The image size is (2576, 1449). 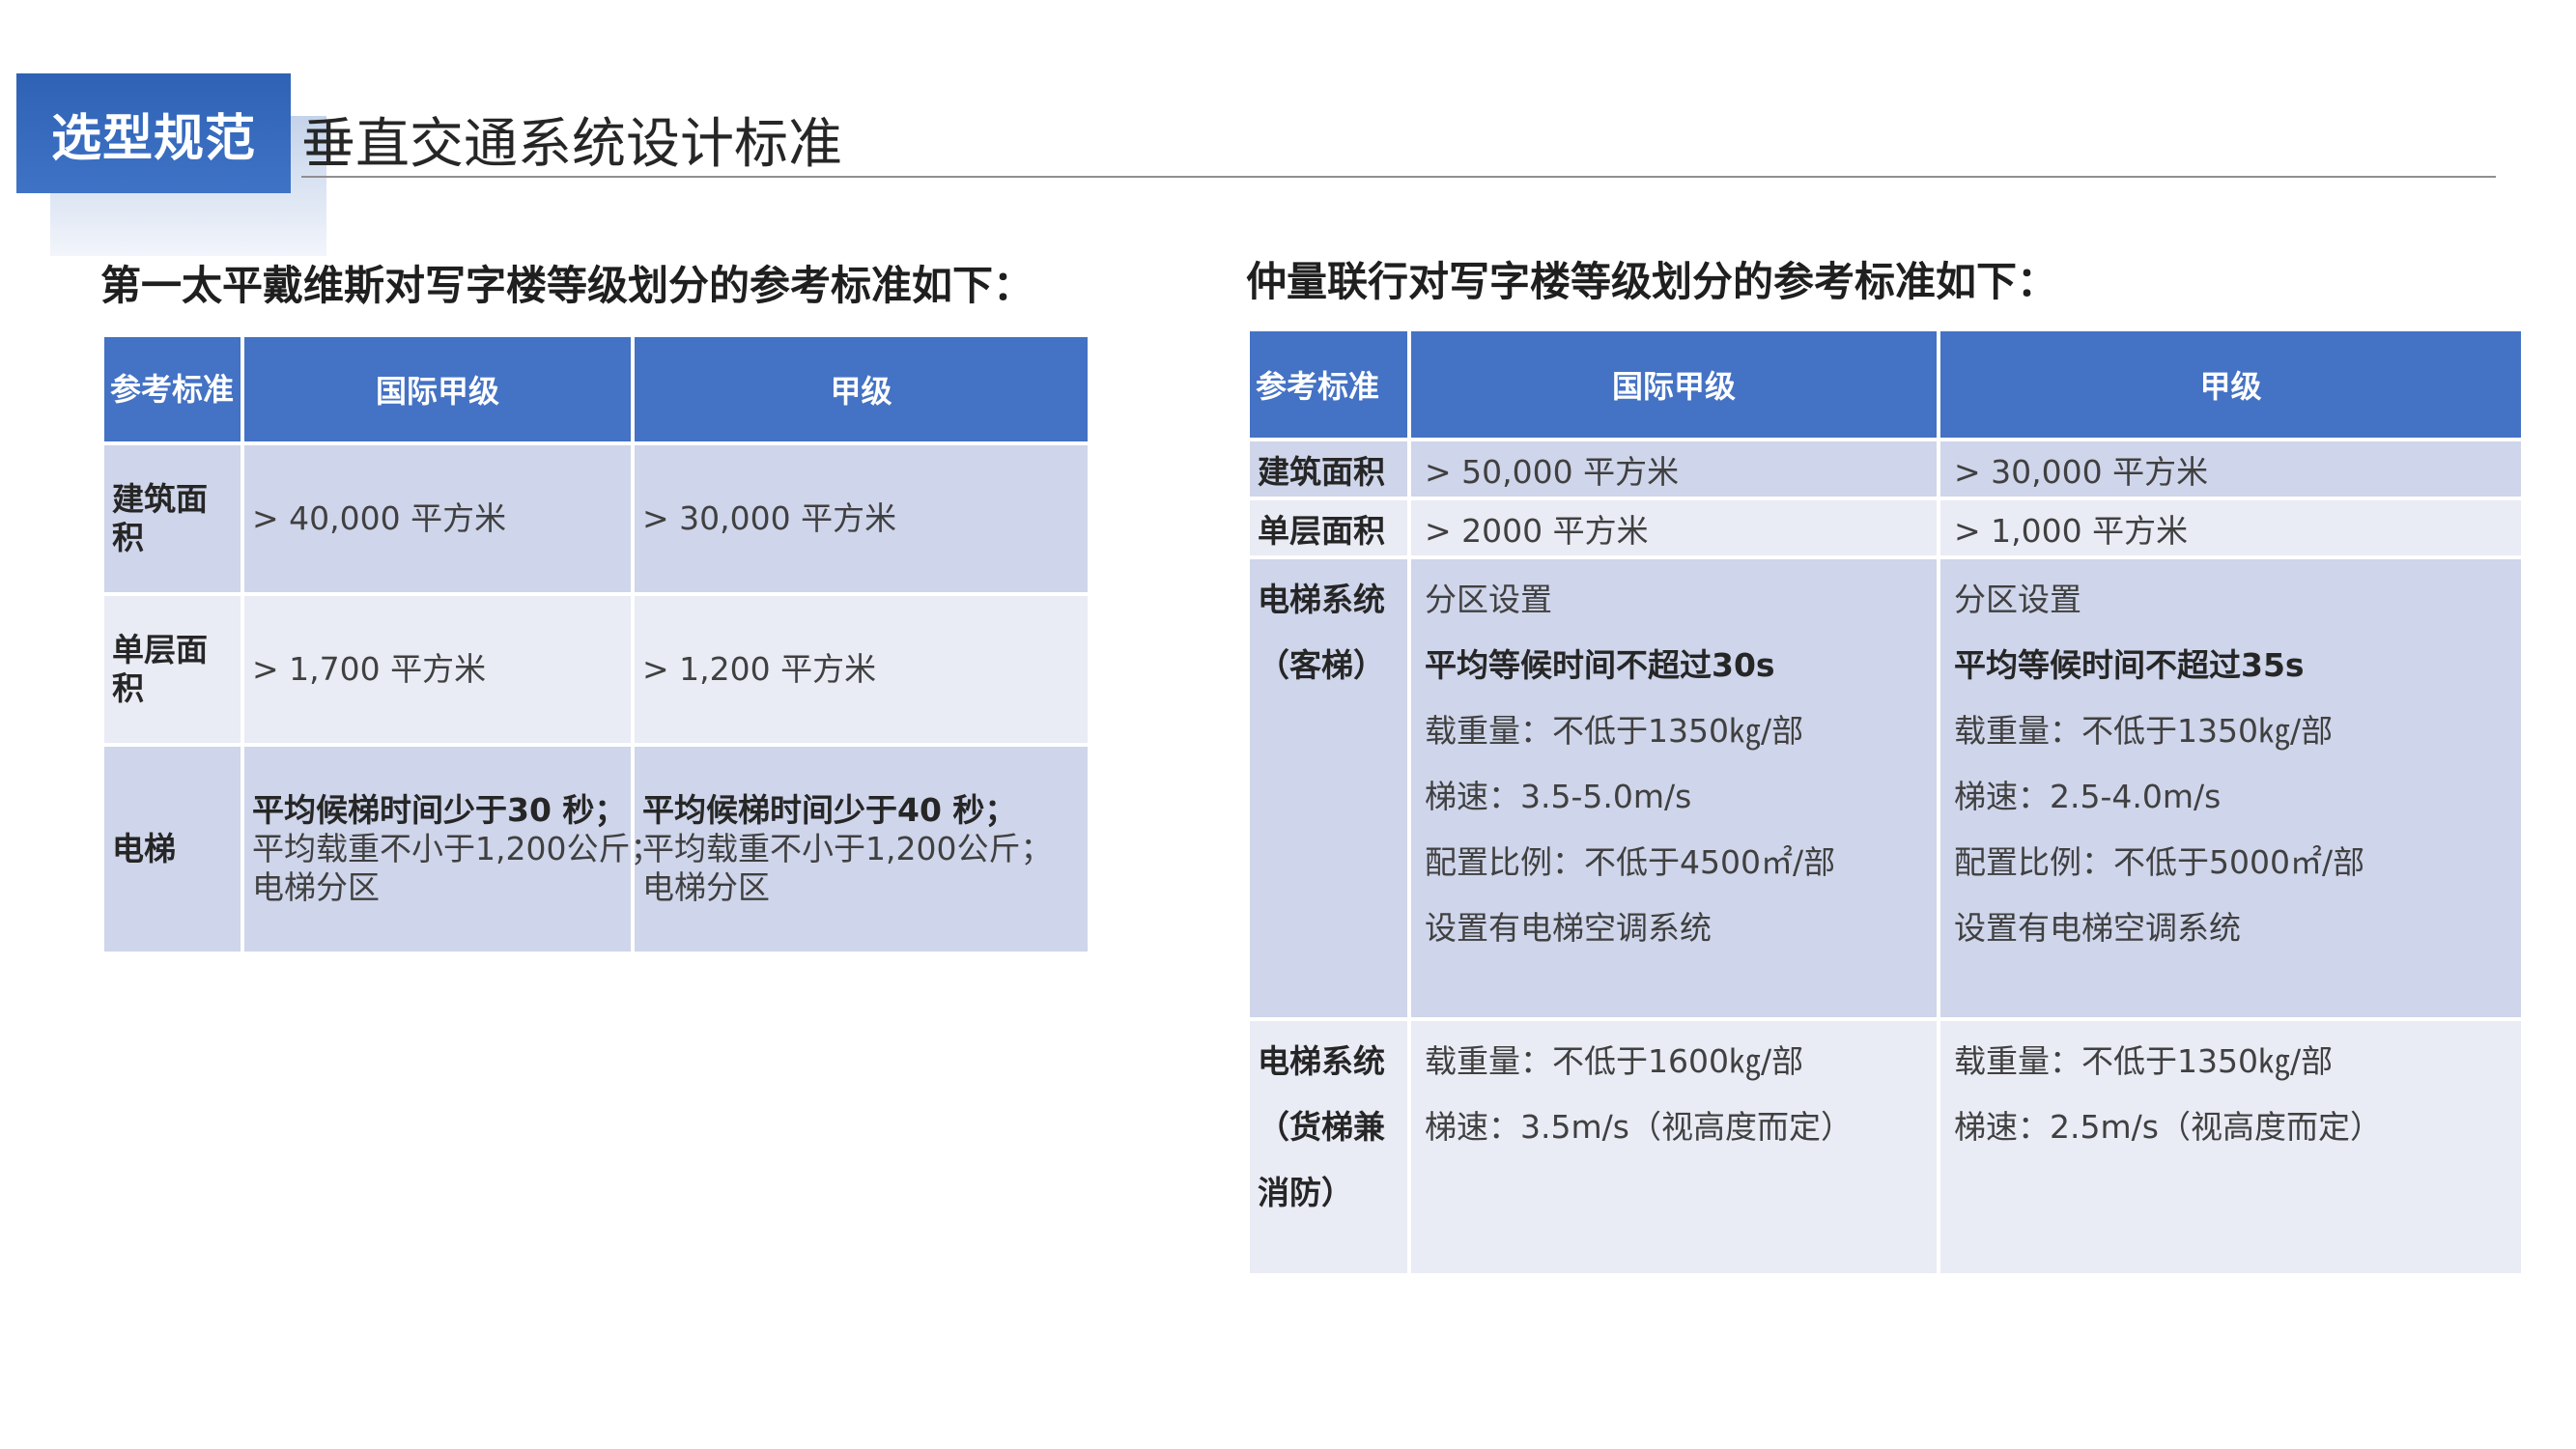 What do you see at coordinates (1398, 177) in the screenshot?
I see `title-divider` at bounding box center [1398, 177].